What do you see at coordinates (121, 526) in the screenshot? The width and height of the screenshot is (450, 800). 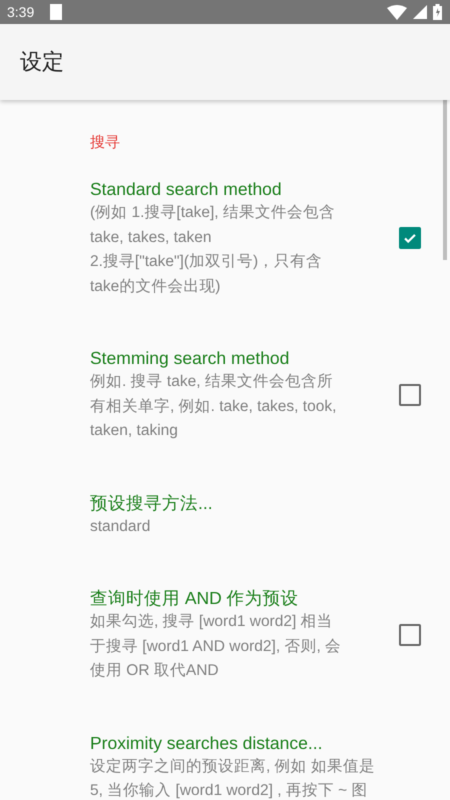 I see `preference-summary: standard` at bounding box center [121, 526].